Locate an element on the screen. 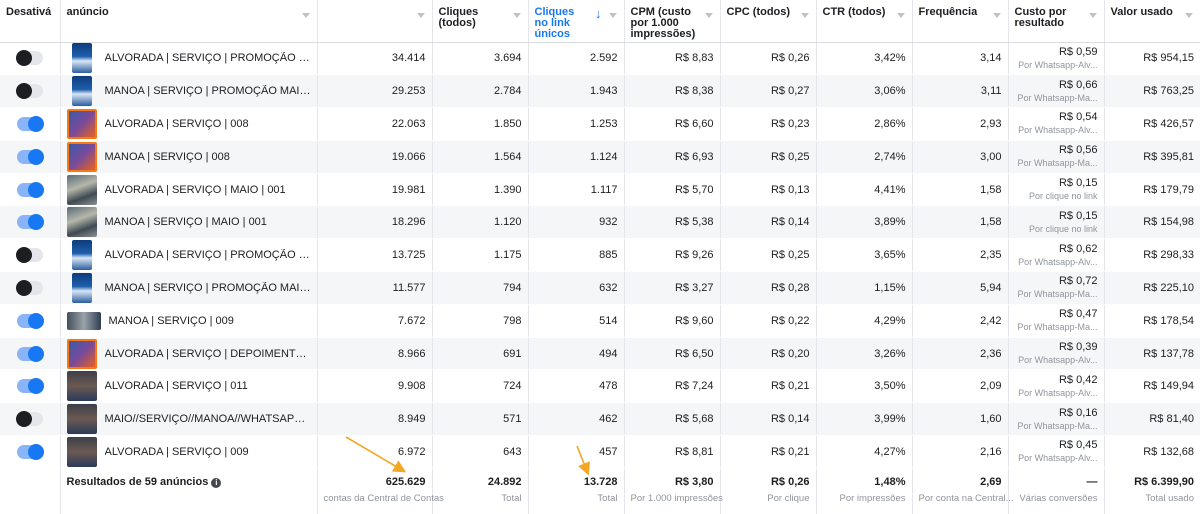 The width and height of the screenshot is (1200, 514). ad-name: MANOA | SERVIÇO | 009 is located at coordinates (171, 321).